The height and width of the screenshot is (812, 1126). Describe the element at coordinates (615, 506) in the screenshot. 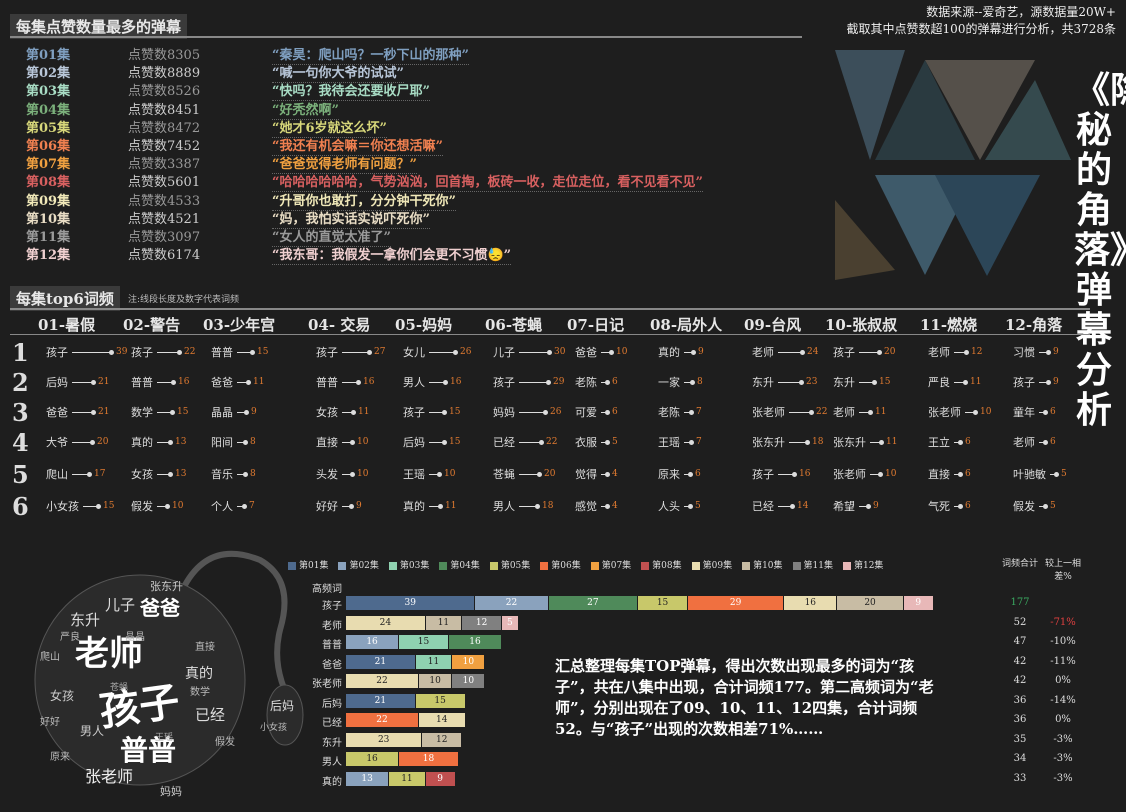

I see `frequency-value: 4` at that location.